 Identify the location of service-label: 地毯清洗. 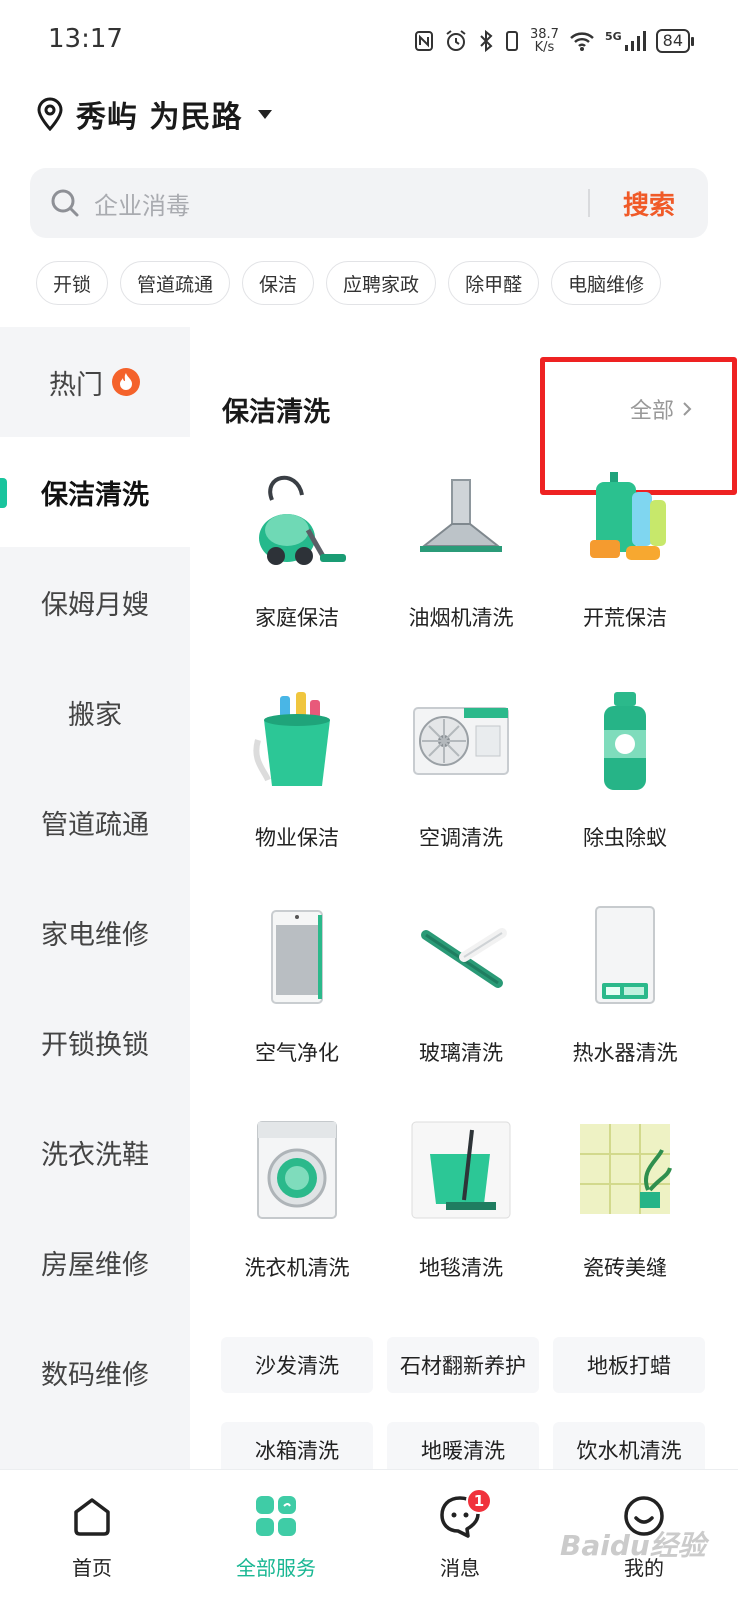
(461, 1268).